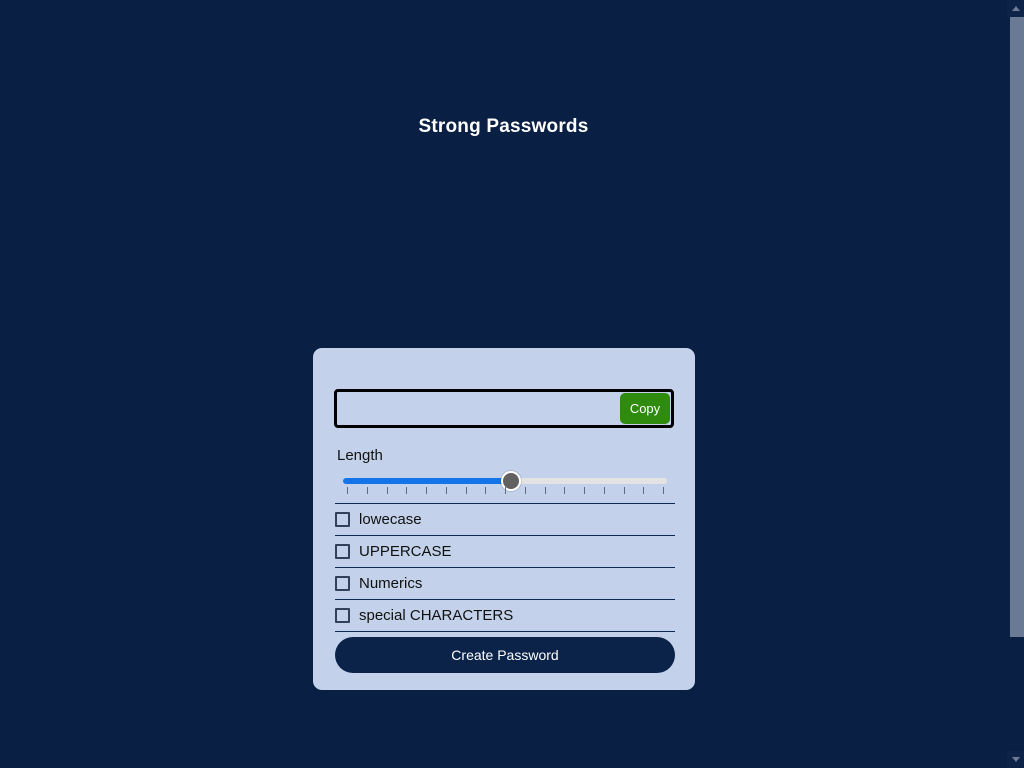  I want to click on vertical-scrollbar, so click(1015, 384).